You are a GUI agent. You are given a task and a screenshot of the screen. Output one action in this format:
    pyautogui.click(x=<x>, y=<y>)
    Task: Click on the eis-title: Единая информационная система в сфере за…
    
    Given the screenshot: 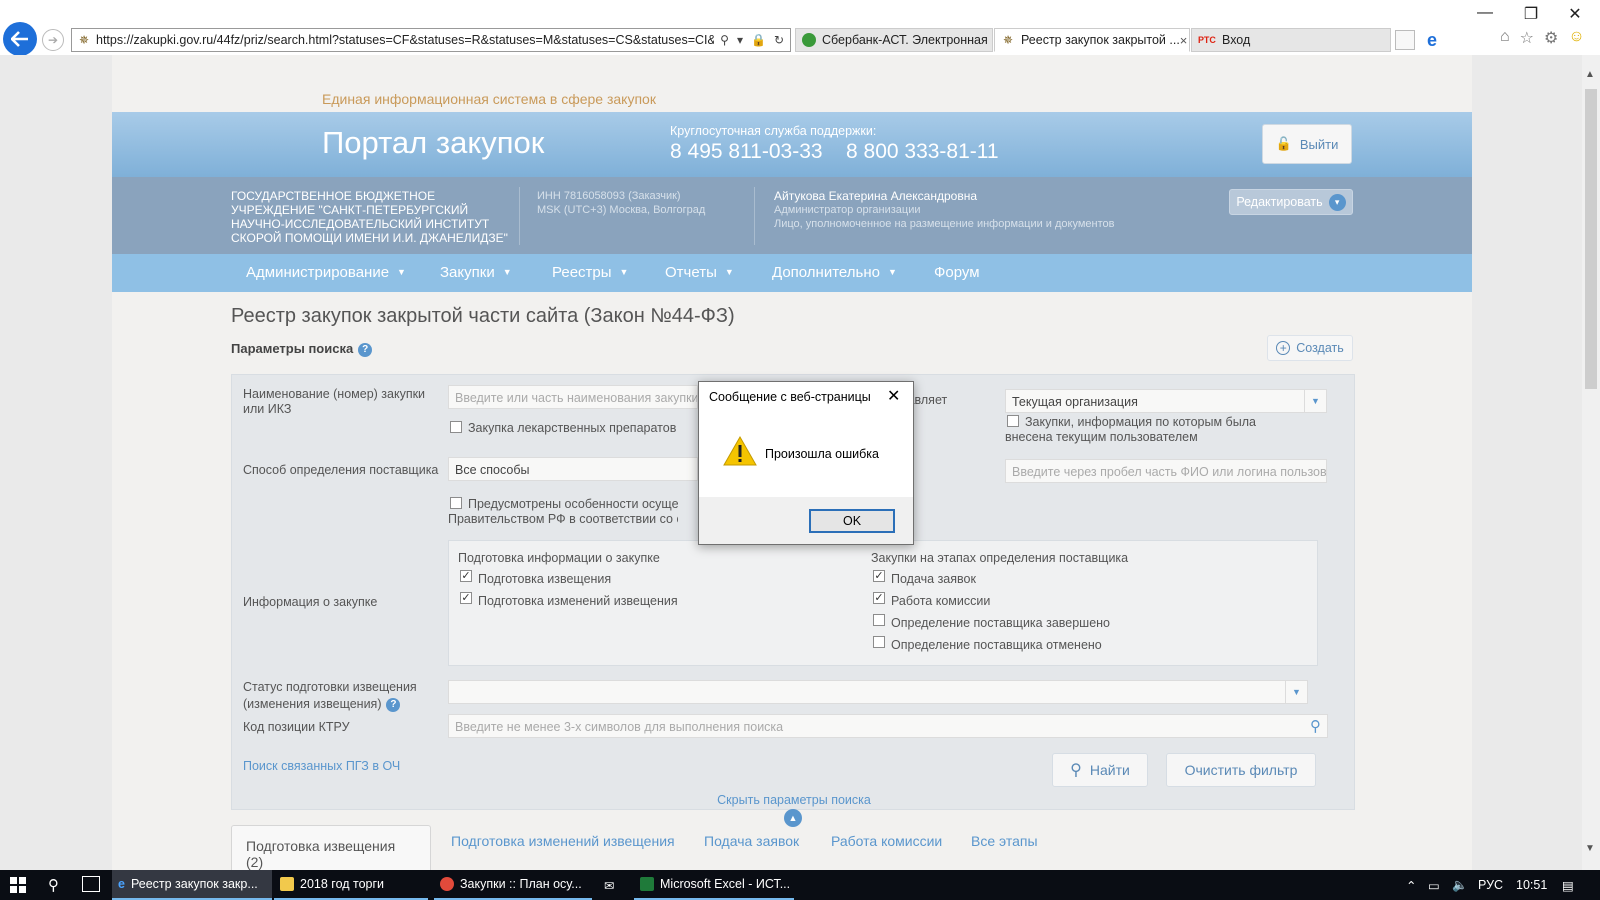 What is the action you would take?
    pyautogui.click(x=489, y=99)
    